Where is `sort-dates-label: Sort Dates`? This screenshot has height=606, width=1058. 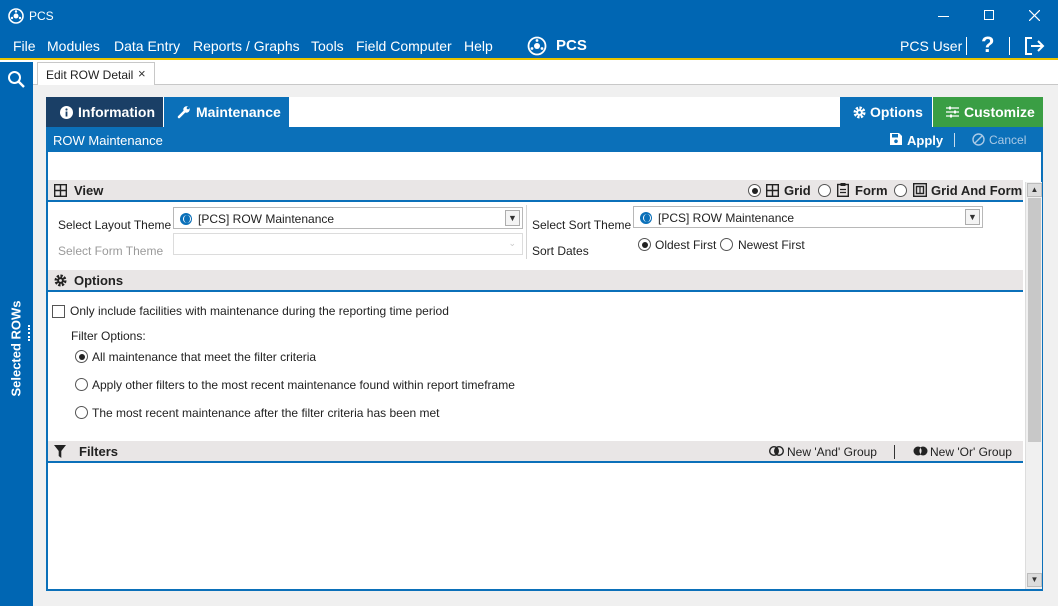
sort-dates-label: Sort Dates is located at coordinates (560, 251).